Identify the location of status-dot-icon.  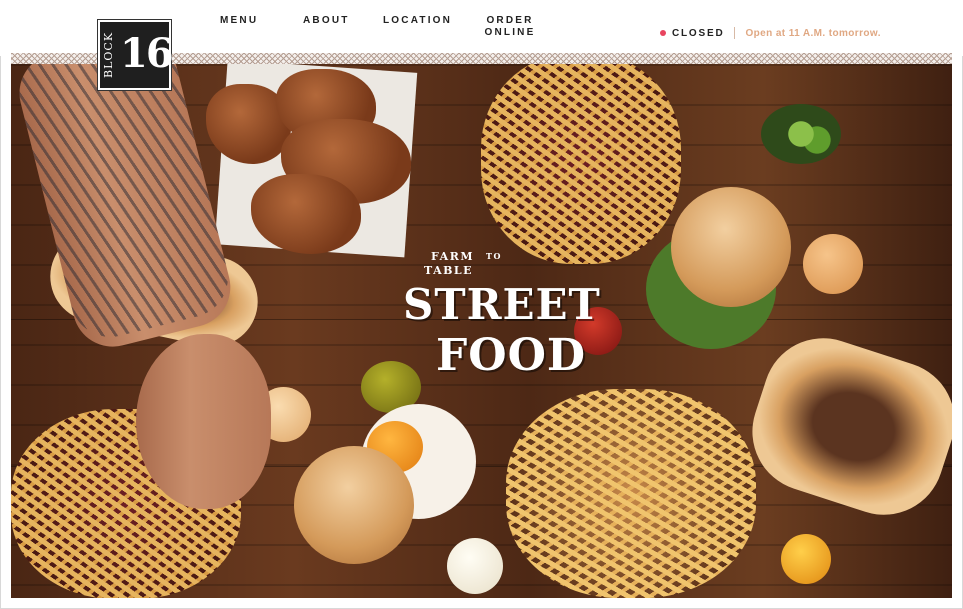
(663, 33).